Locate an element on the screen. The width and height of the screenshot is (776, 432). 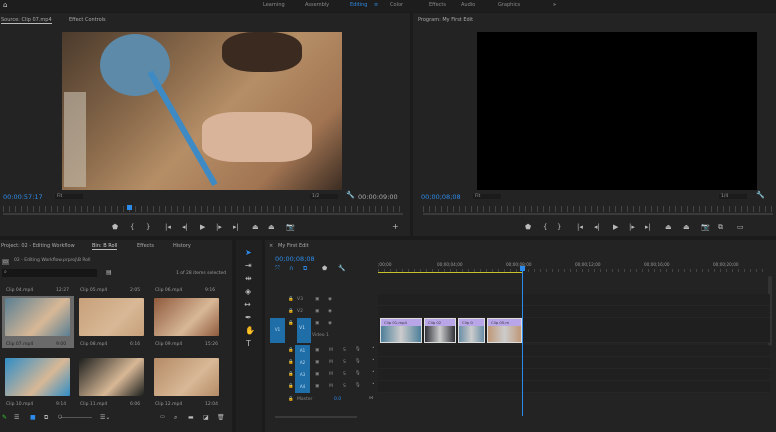
source-patch-v1: V1 is located at coordinates (277, 330).